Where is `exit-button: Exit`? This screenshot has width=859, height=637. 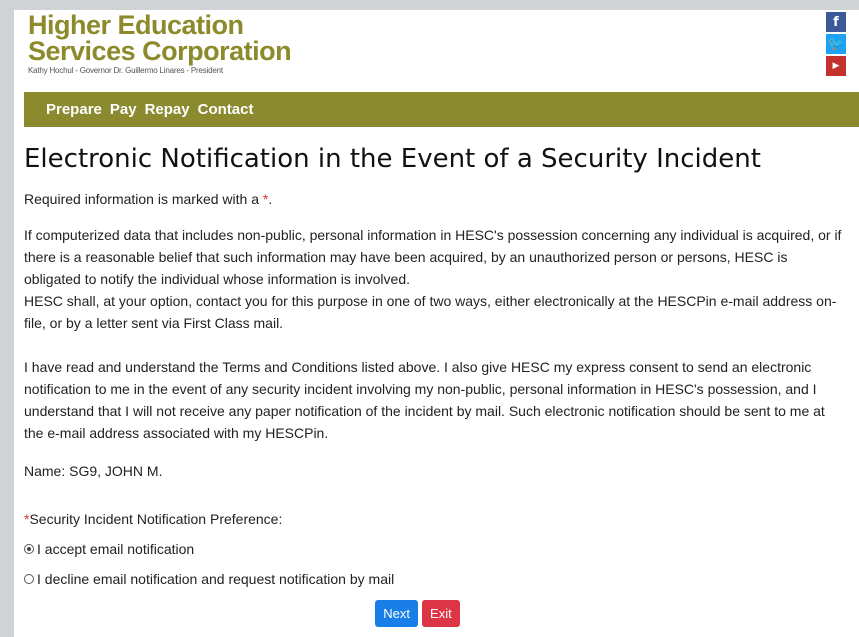
exit-button: Exit is located at coordinates (441, 613).